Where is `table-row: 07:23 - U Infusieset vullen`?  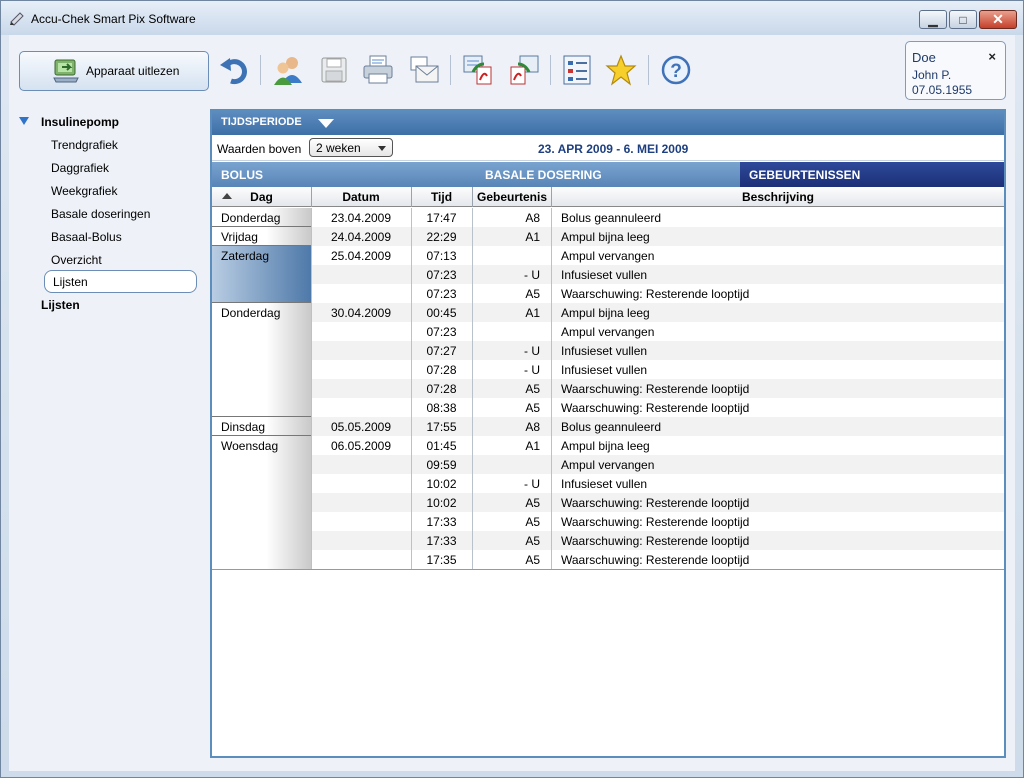
table-row: 07:23 - U Infusieset vullen is located at coordinates (608, 274).